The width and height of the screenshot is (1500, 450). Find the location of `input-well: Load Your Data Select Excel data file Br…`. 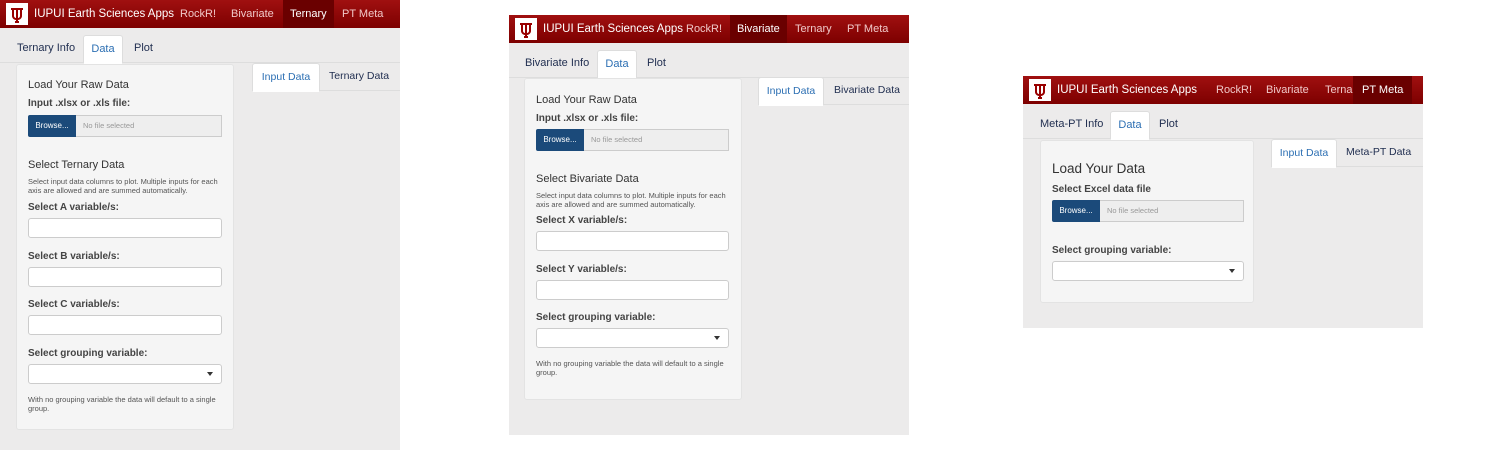

input-well: Load Your Data Select Excel data file Br… is located at coordinates (1147, 221).